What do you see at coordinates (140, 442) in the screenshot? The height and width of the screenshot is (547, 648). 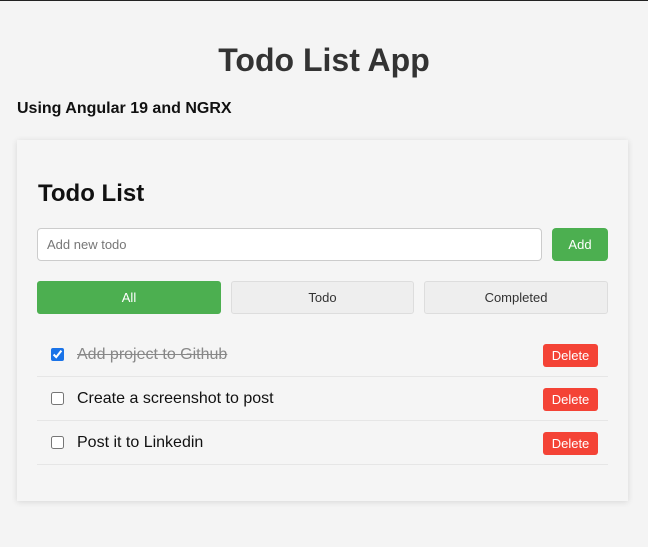 I see `todo-text: Post it to Linkedin` at bounding box center [140, 442].